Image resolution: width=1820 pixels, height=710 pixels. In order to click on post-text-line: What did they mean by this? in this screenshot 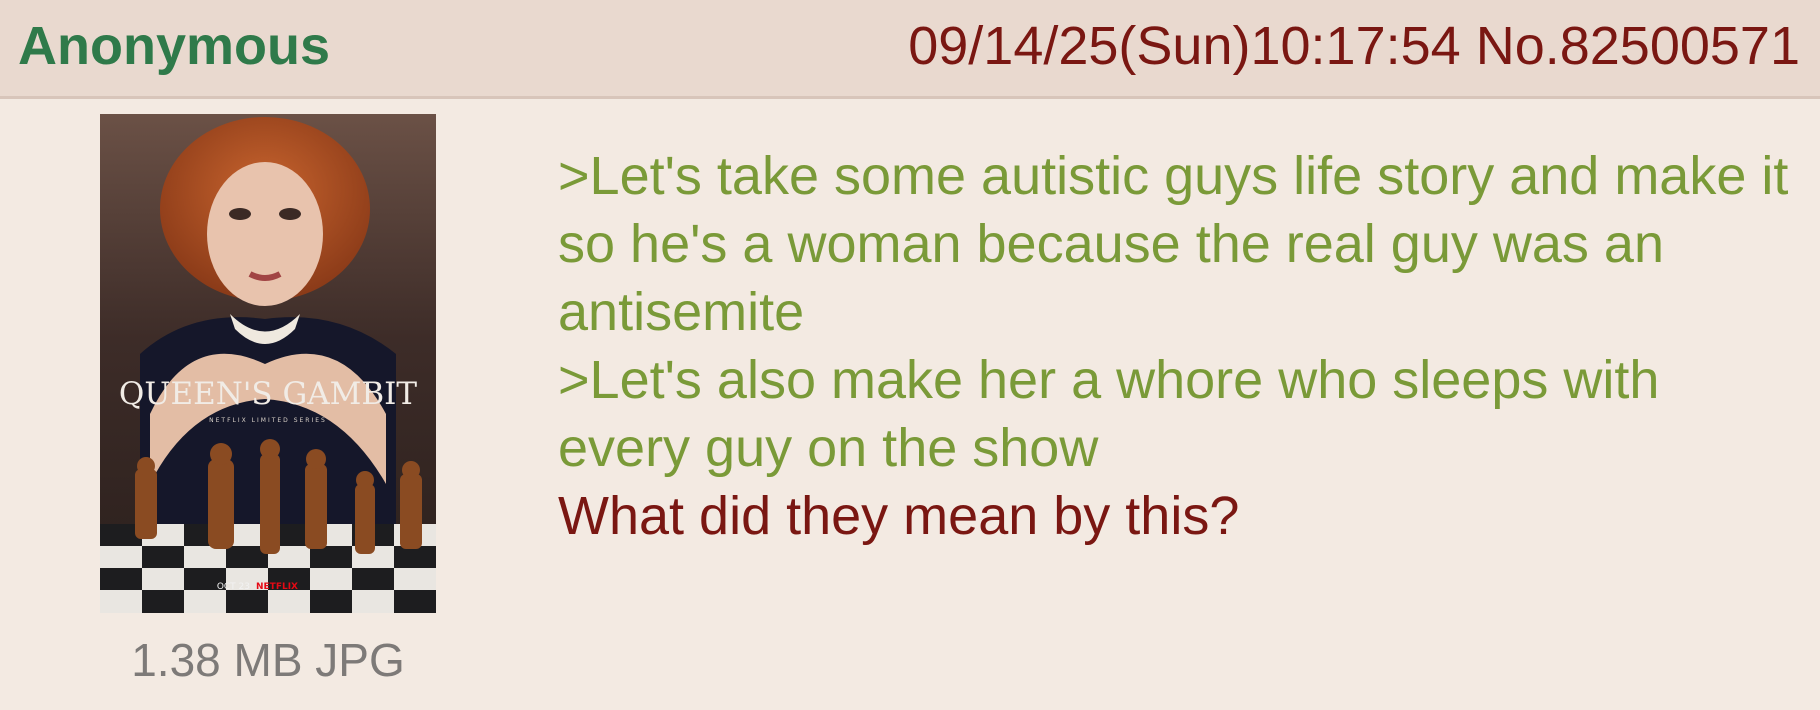, I will do `click(899, 516)`.